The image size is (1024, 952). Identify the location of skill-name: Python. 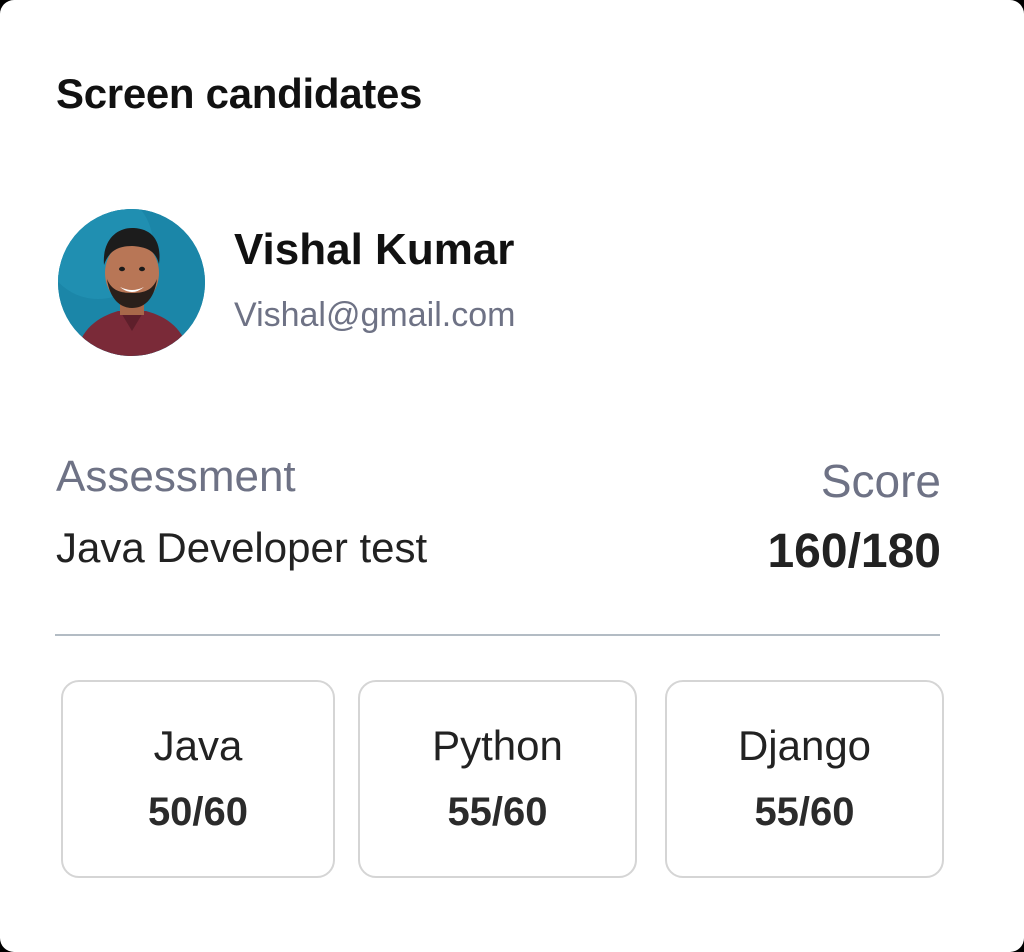
(497, 745).